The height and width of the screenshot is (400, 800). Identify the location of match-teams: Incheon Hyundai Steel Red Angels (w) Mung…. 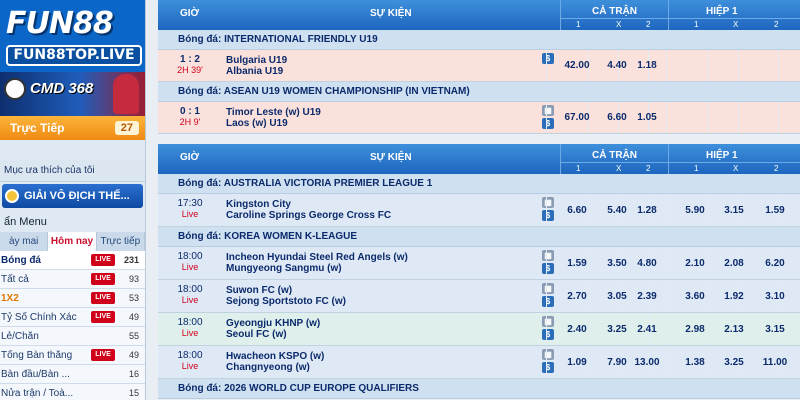
(376, 263).